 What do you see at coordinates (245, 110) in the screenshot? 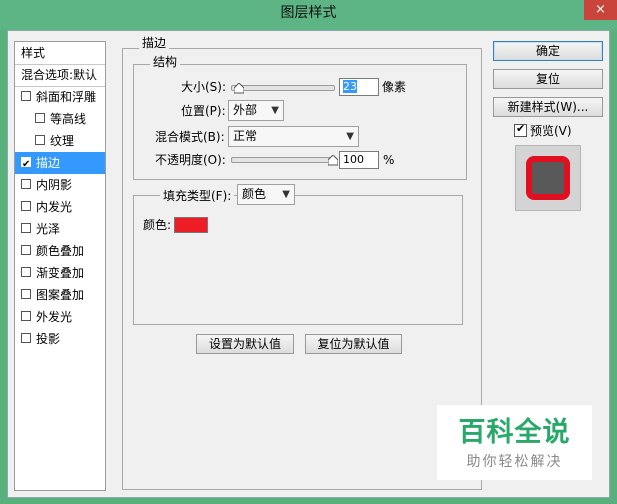
I see `position-value: 外部` at bounding box center [245, 110].